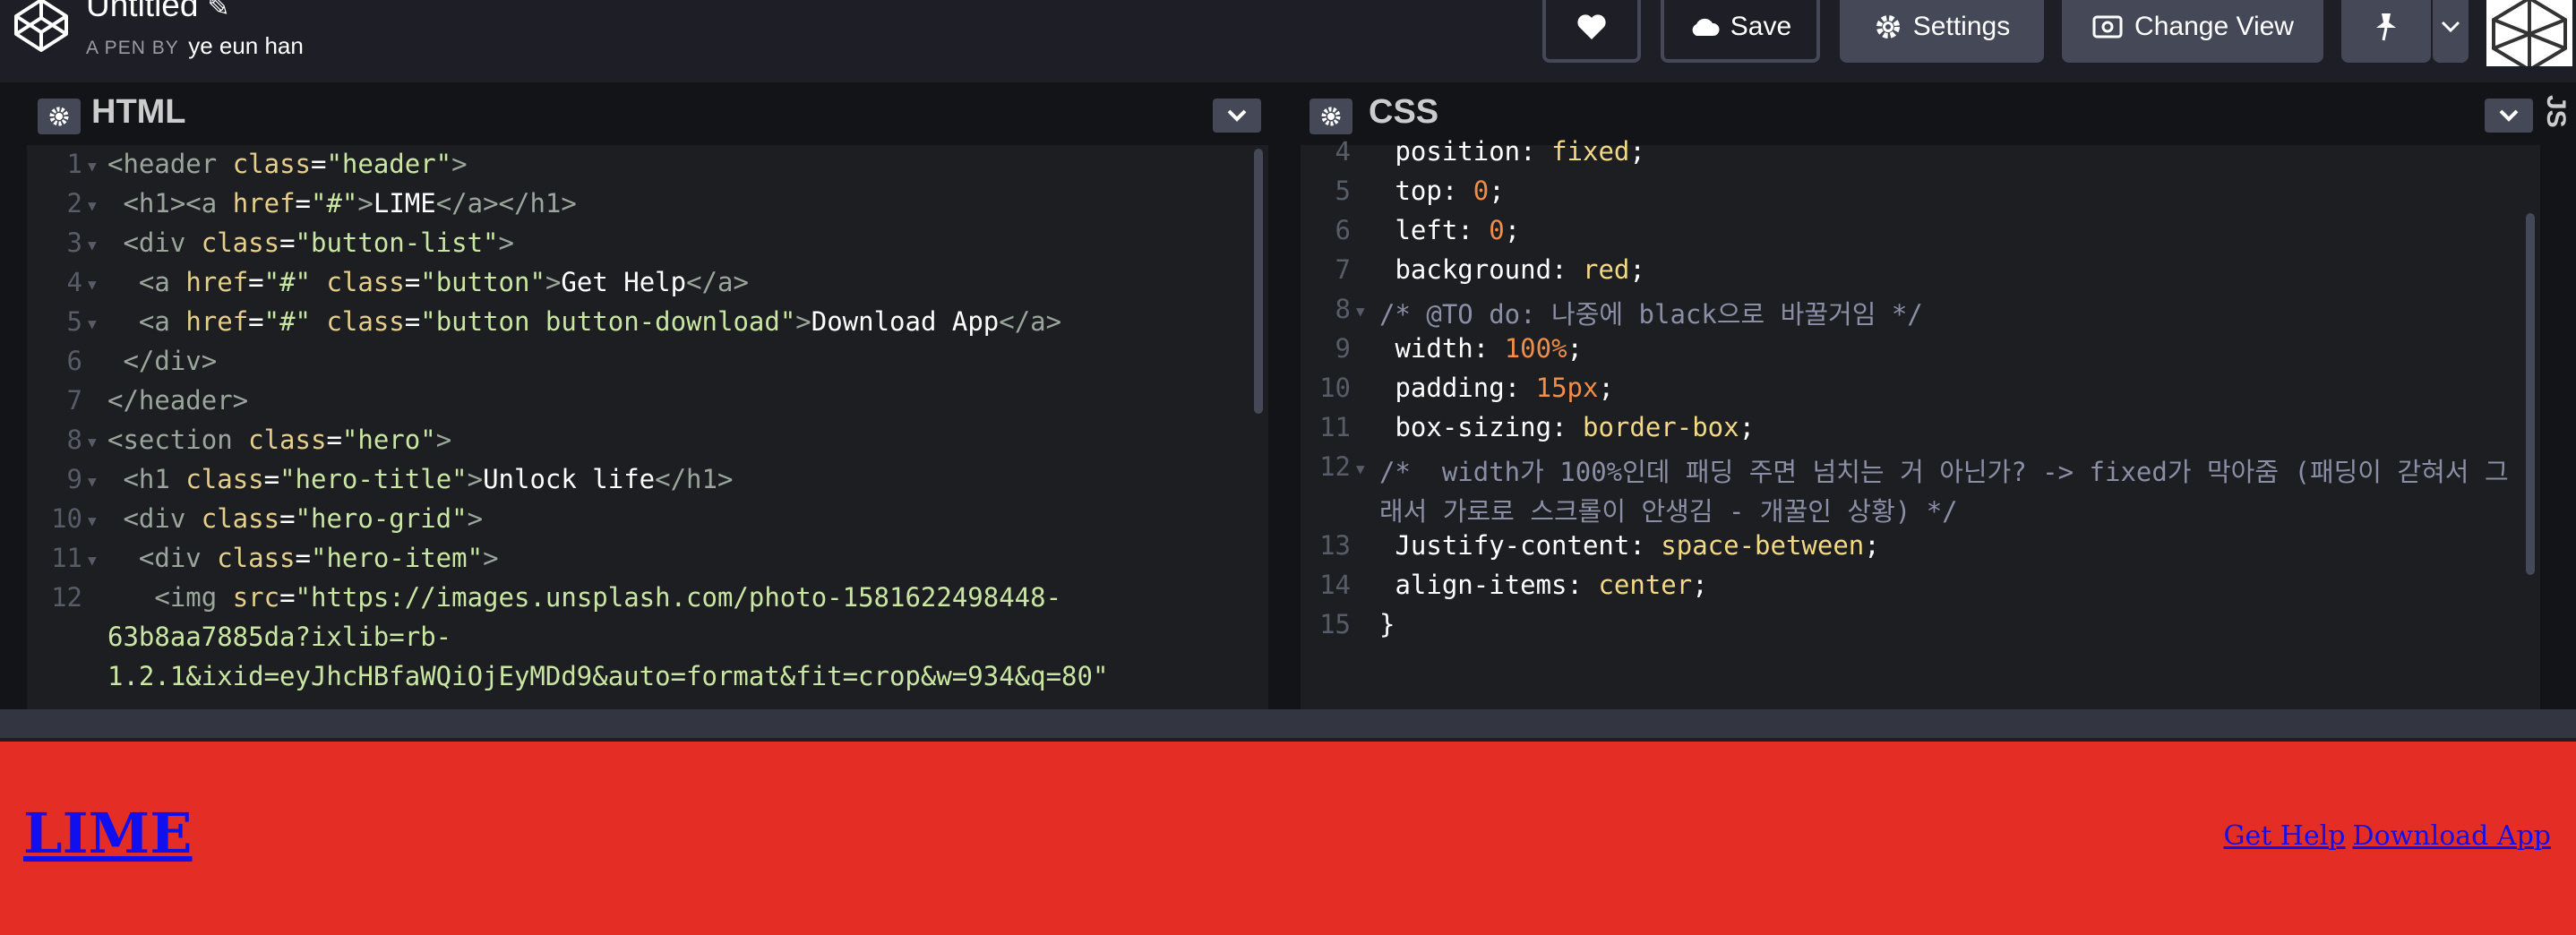 The image size is (2576, 935). What do you see at coordinates (1335, 467) in the screenshot?
I see `line-number: 12` at bounding box center [1335, 467].